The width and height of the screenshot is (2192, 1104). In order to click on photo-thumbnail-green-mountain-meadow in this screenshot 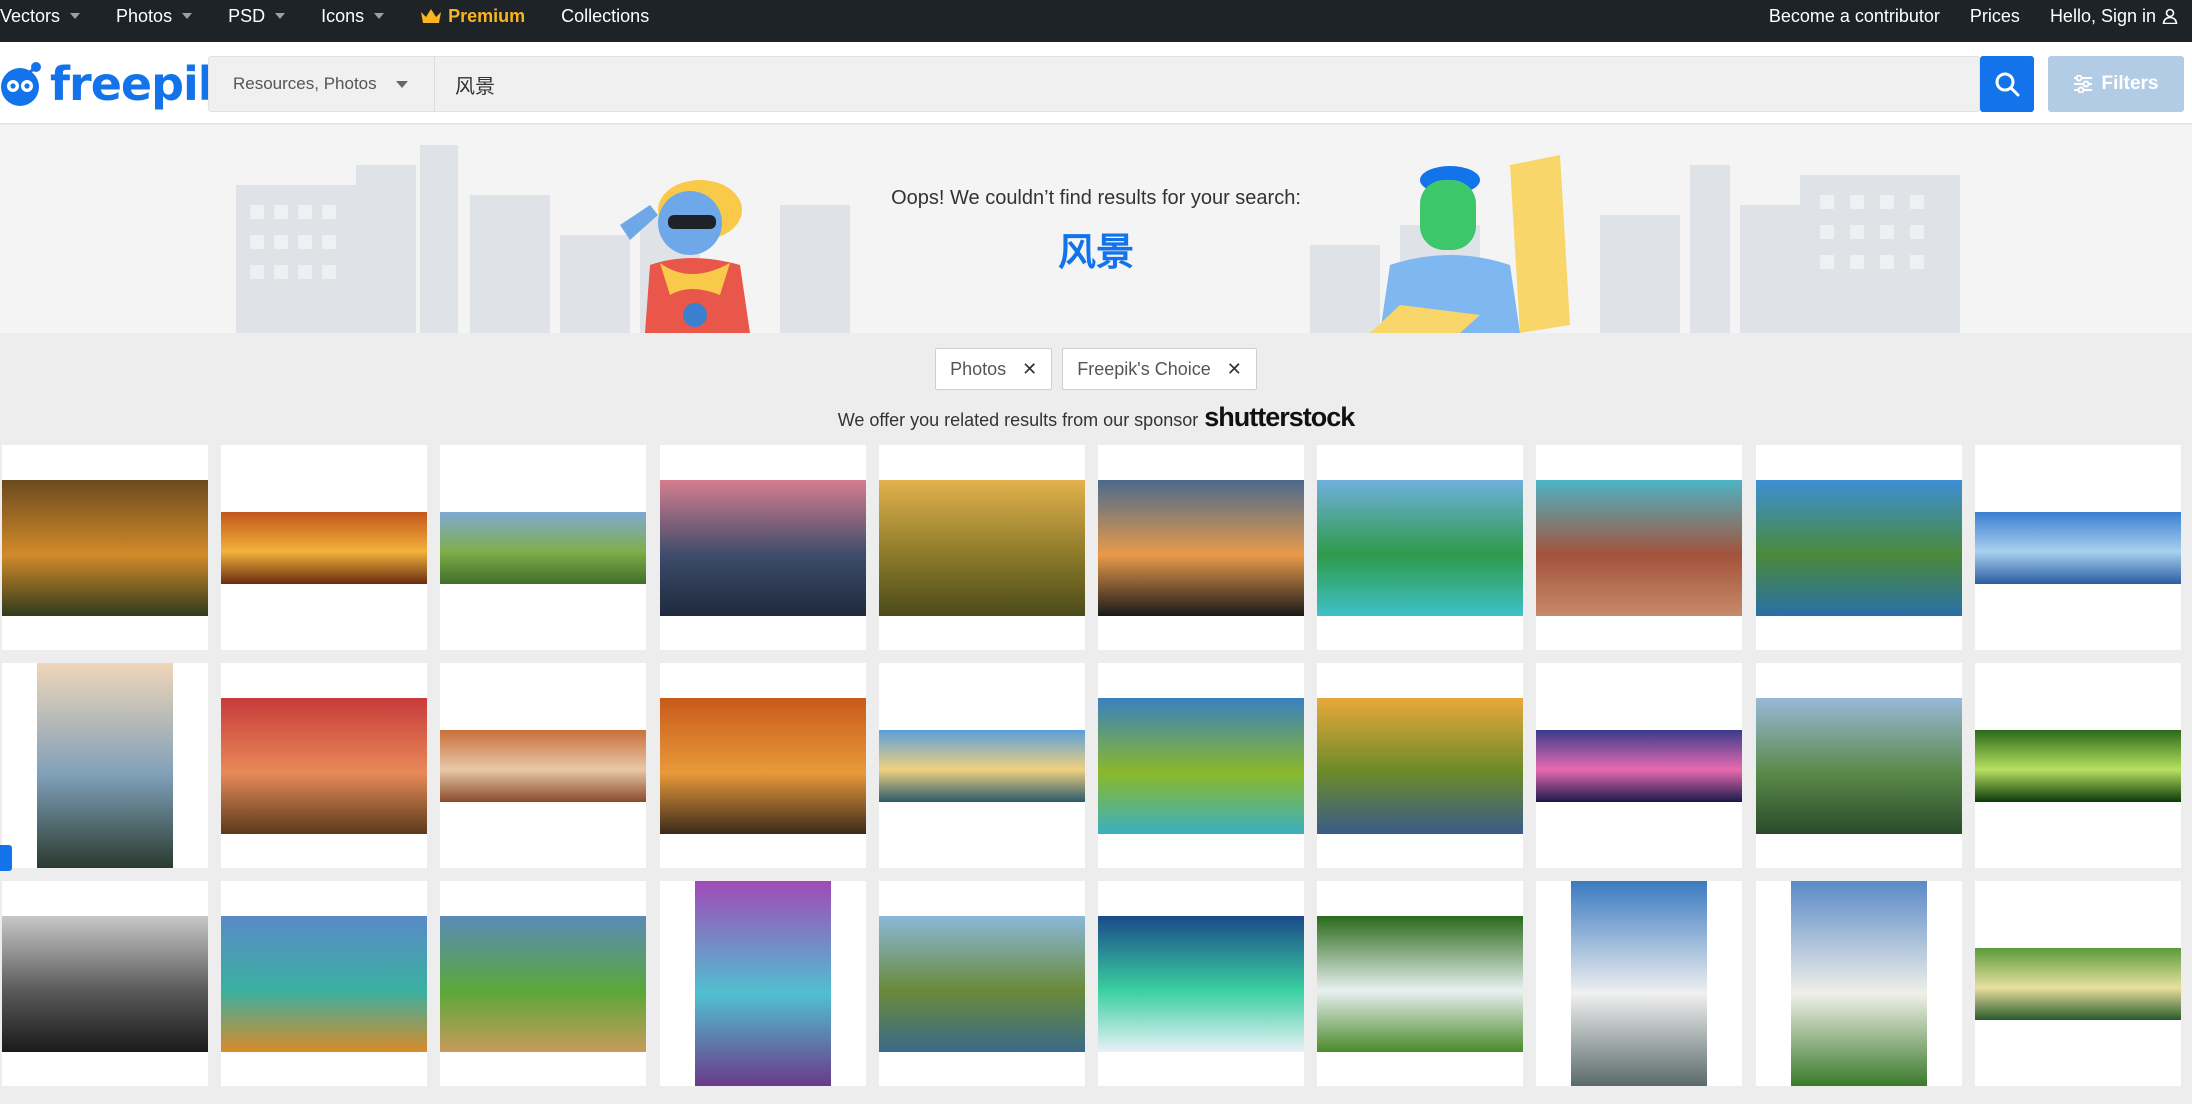, I will do `click(543, 983)`.